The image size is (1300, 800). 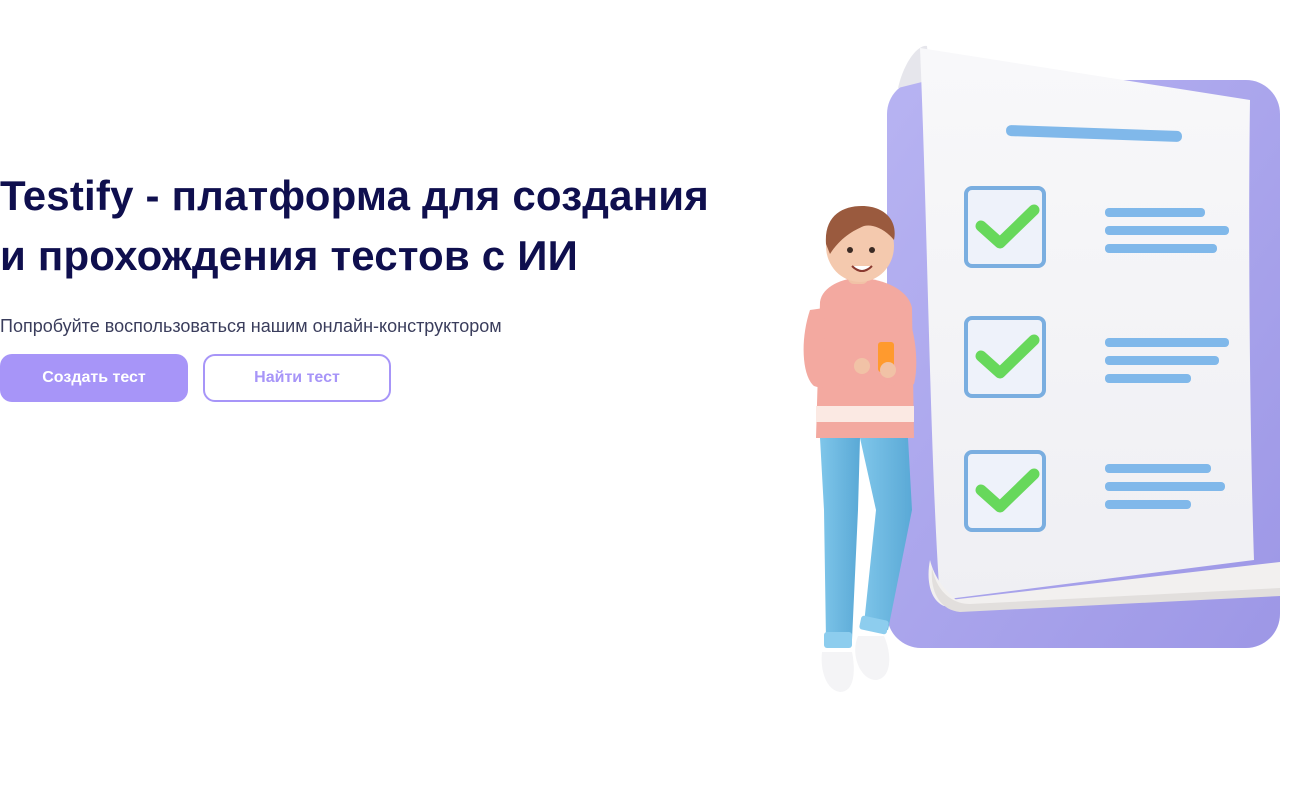 What do you see at coordinates (872, 658) in the screenshot?
I see `person-right-shoe` at bounding box center [872, 658].